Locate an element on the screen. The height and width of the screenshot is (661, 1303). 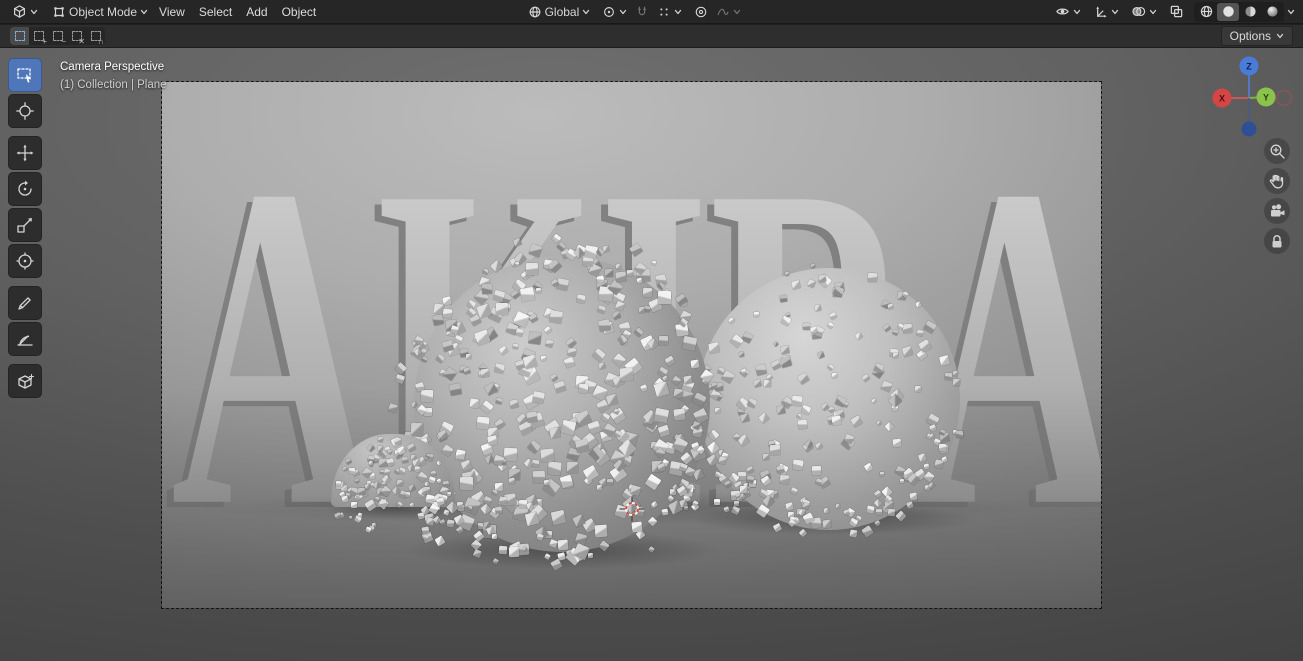
editor-type-button is located at coordinates (25, 11).